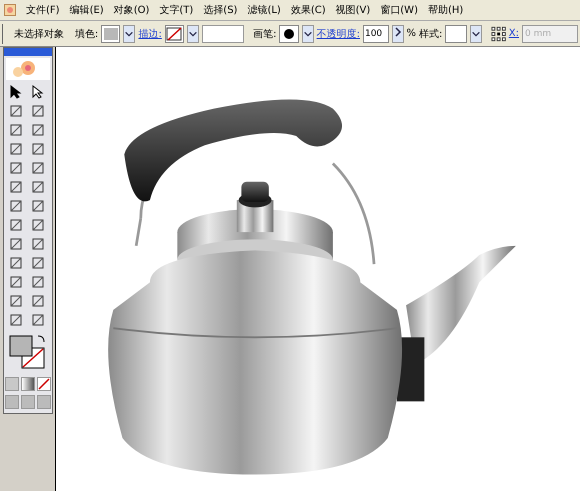 The height and width of the screenshot is (491, 580). Describe the element at coordinates (28, 69) in the screenshot. I see `flower-logo-icon` at that location.